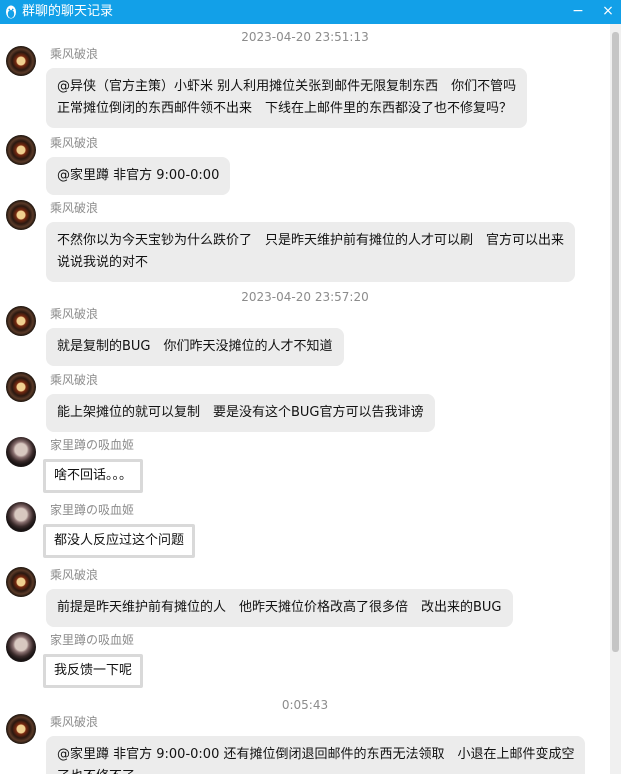 This screenshot has width=621, height=774. I want to click on message-text-line: @异侠（官方主策）小虾米 别人利用摊位关张到邮件无限复制东西 你们不管吗, so click(287, 86).